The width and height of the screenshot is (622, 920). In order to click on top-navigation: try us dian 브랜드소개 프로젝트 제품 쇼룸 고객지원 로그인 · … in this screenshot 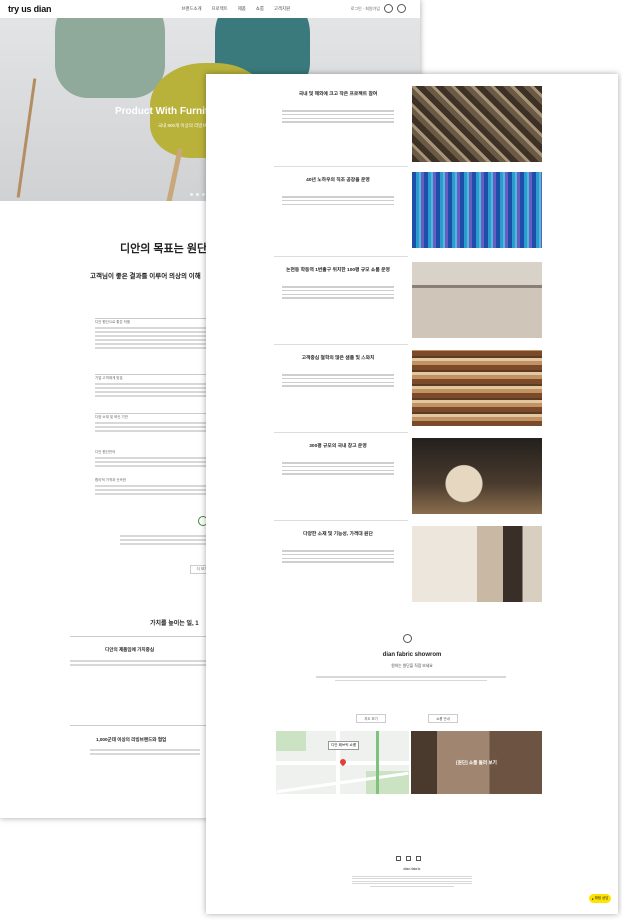, I will do `click(210, 9)`.